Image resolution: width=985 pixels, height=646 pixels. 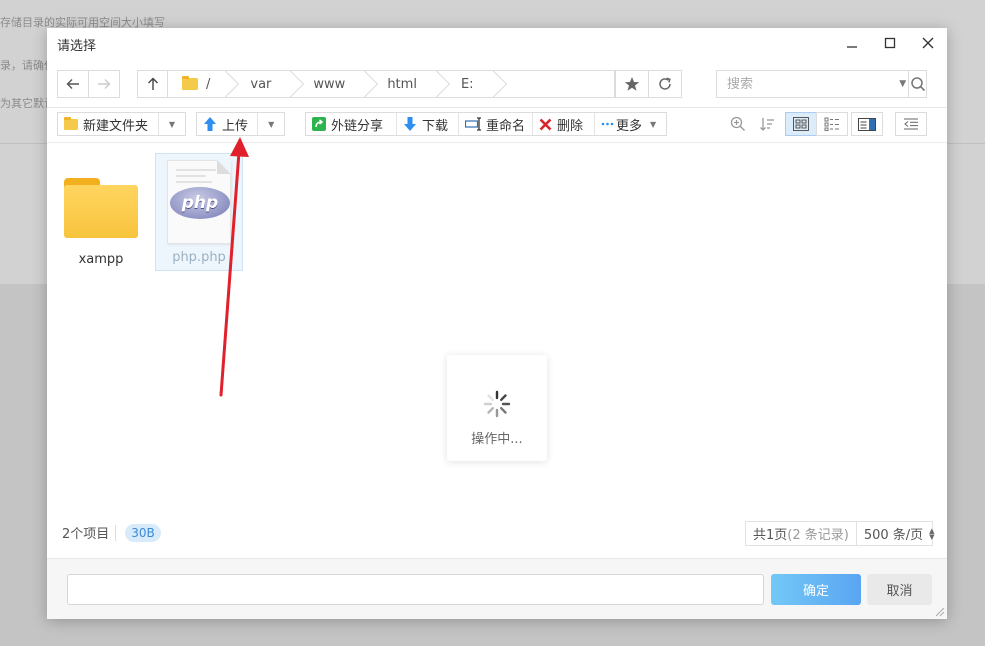 I want to click on page-info: 共1页 (2 条记录), so click(x=801, y=533).